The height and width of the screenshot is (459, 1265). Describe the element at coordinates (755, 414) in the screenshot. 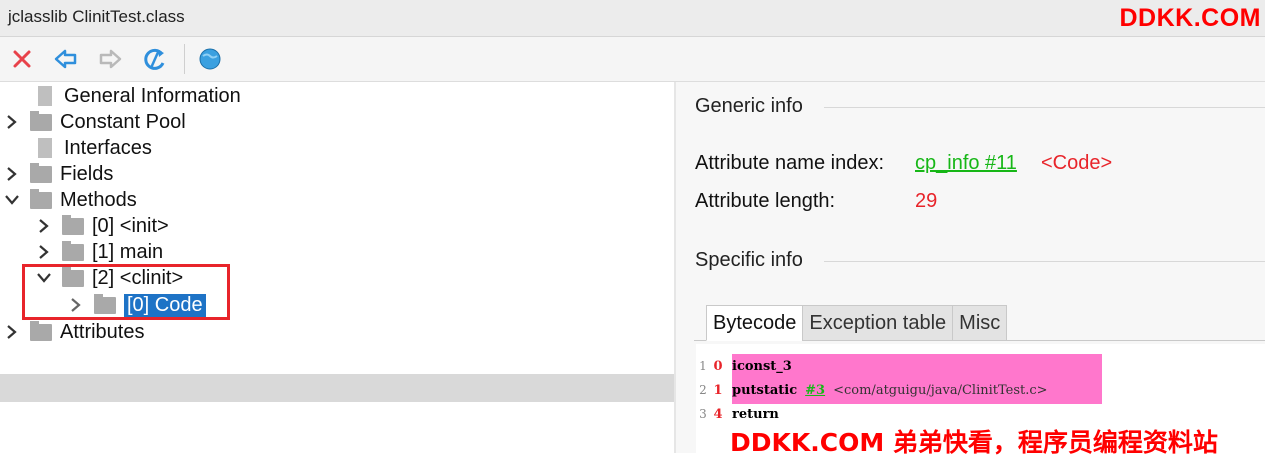

I see `instruction: return` at that location.